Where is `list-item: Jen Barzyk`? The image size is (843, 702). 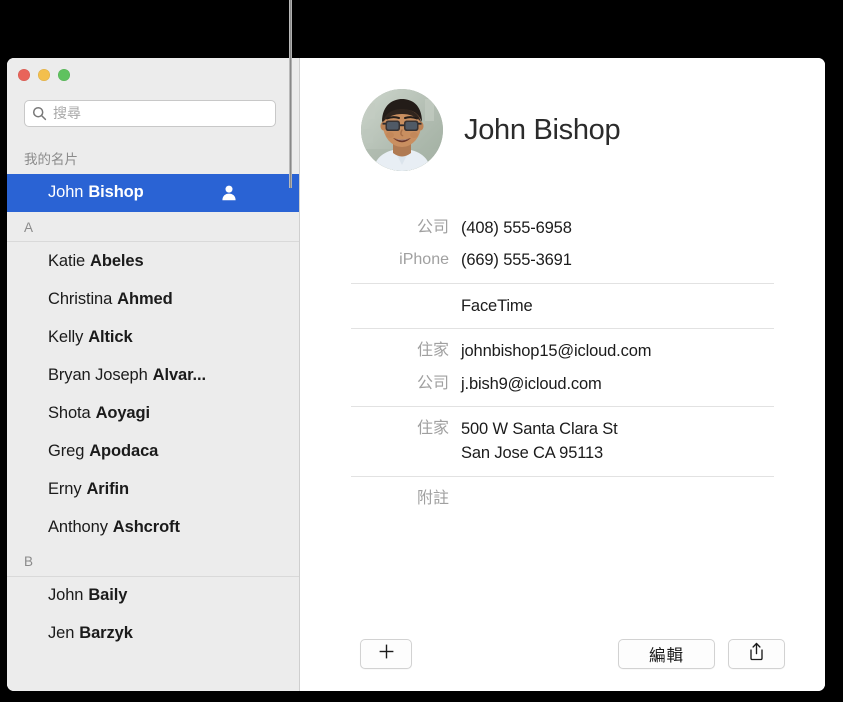
list-item: Jen Barzyk is located at coordinates (153, 634).